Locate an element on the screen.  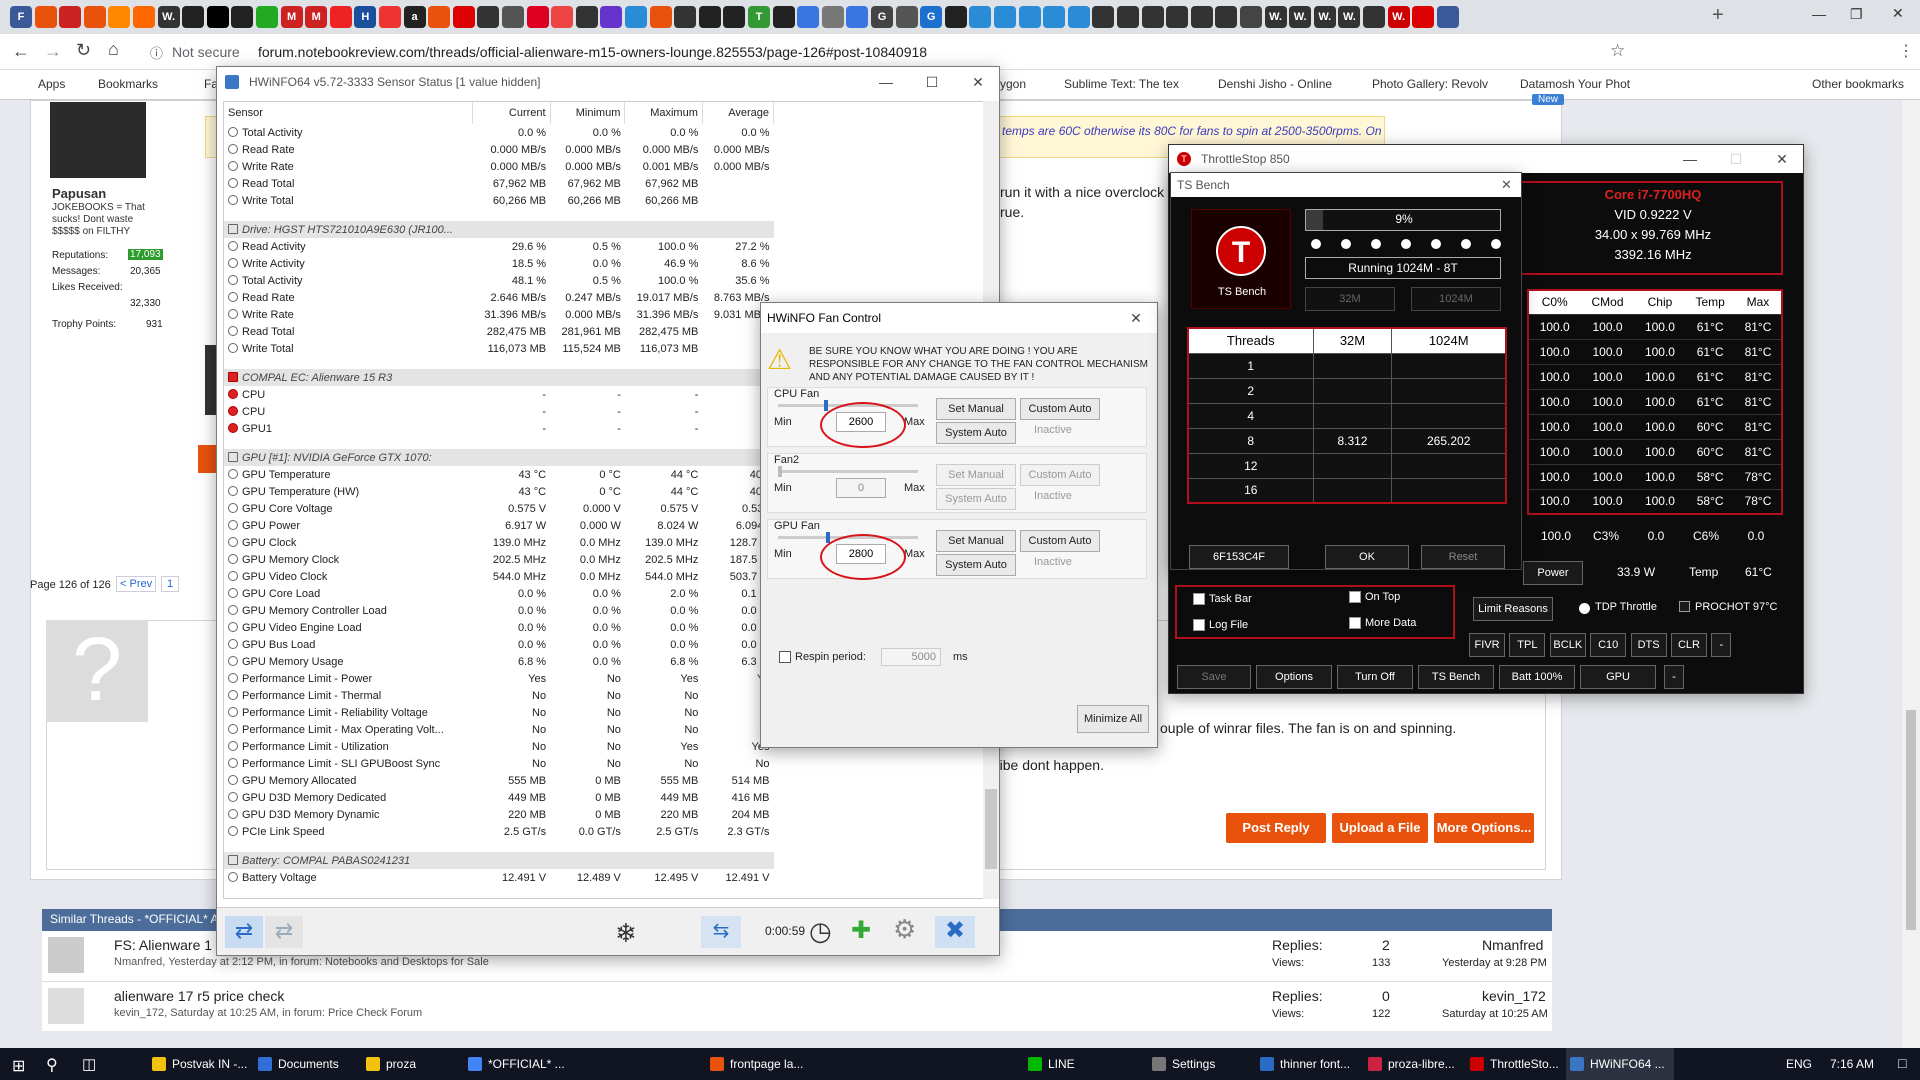
ts-row-button: - is located at coordinates (1721, 645).